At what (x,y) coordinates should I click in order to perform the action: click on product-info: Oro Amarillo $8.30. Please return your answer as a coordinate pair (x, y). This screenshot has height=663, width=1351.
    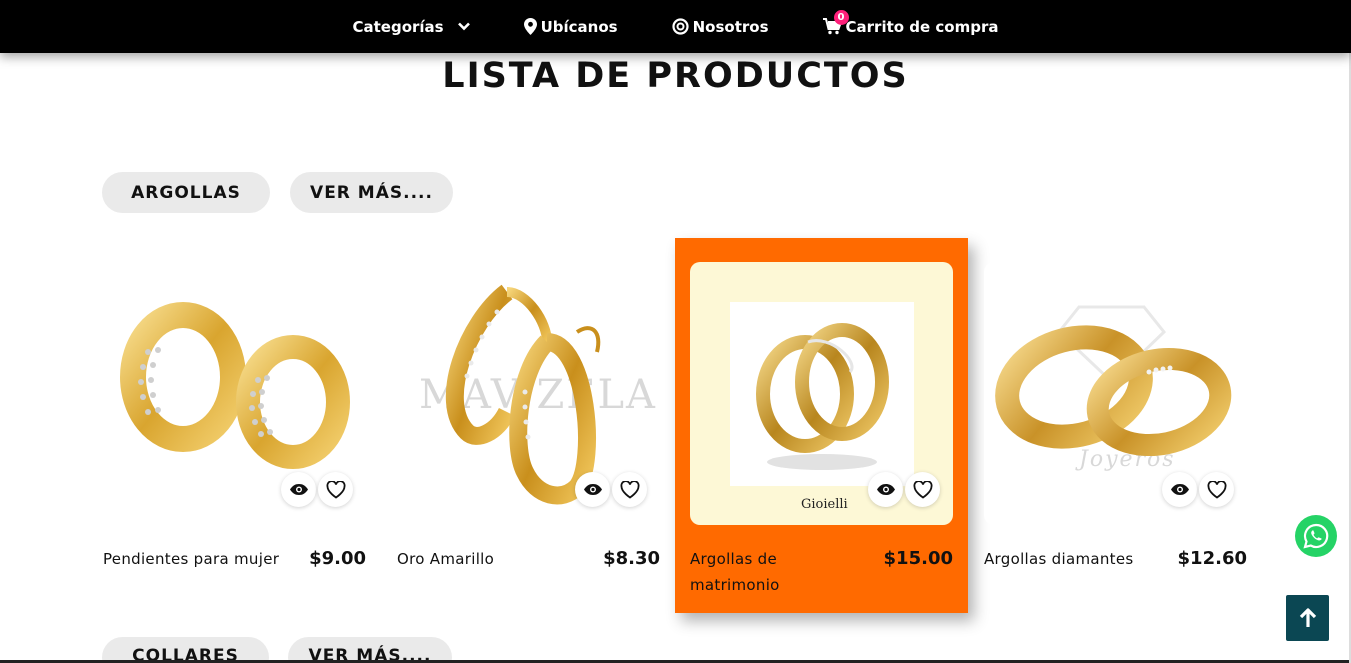
    Looking at the image, I should click on (528, 559).